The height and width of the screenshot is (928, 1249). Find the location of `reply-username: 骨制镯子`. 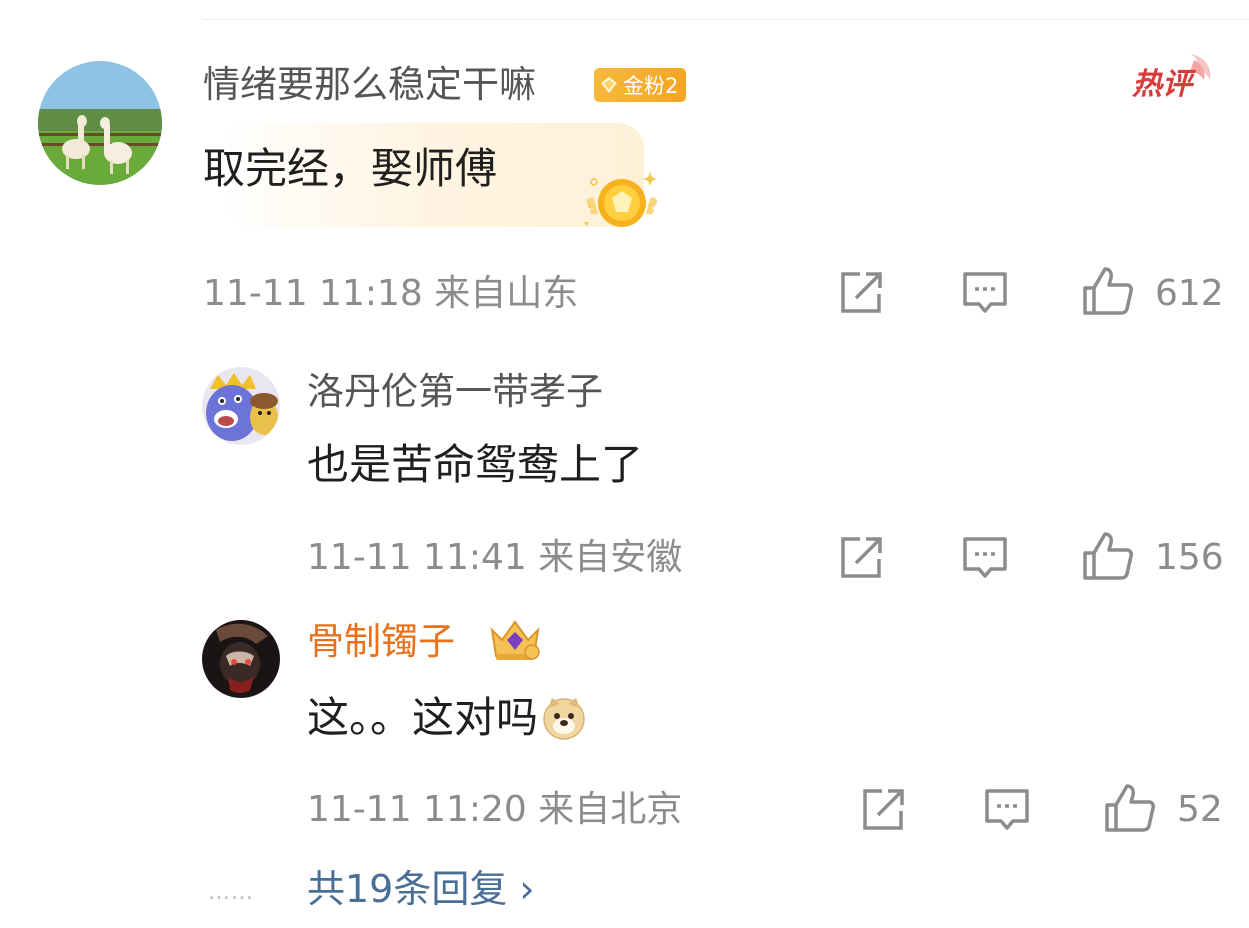

reply-username: 骨制镯子 is located at coordinates (381, 641).